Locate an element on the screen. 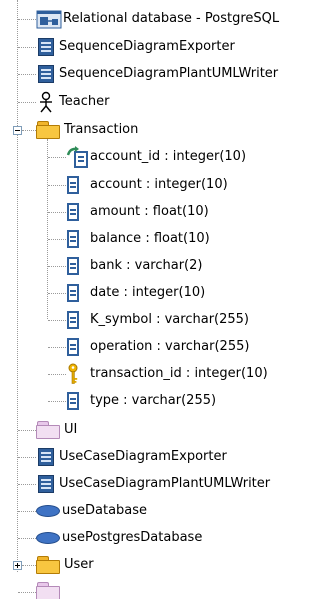  tree-item-use-postgres-database: usePostgresDatabase is located at coordinates (118, 538).